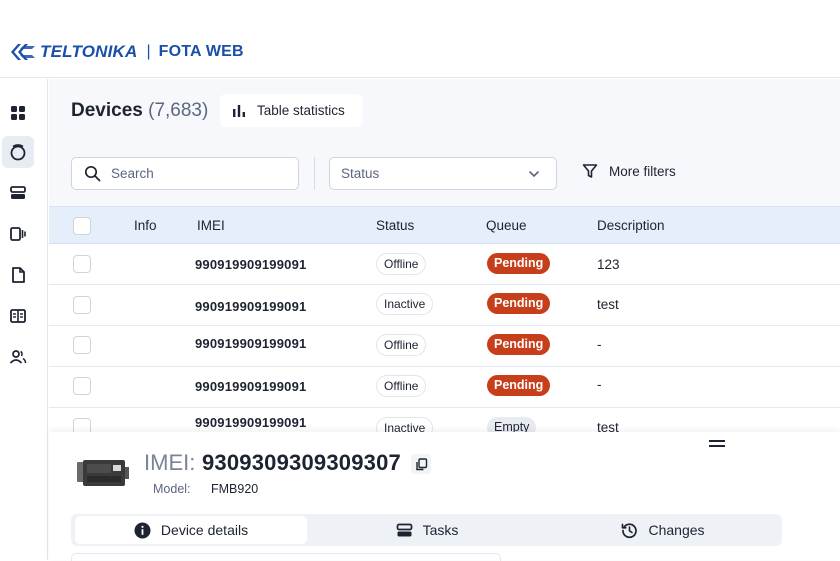 Image resolution: width=840 pixels, height=561 pixels. I want to click on copy-button, so click(421, 464).